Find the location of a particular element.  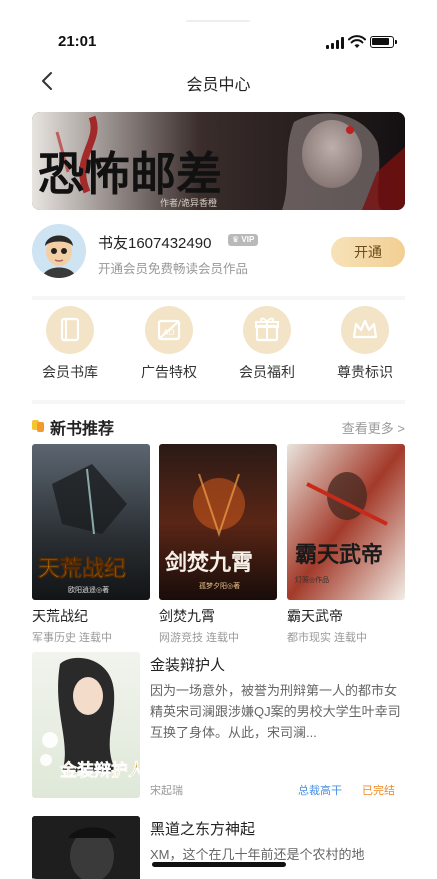

book-icon is located at coordinates (70, 330).